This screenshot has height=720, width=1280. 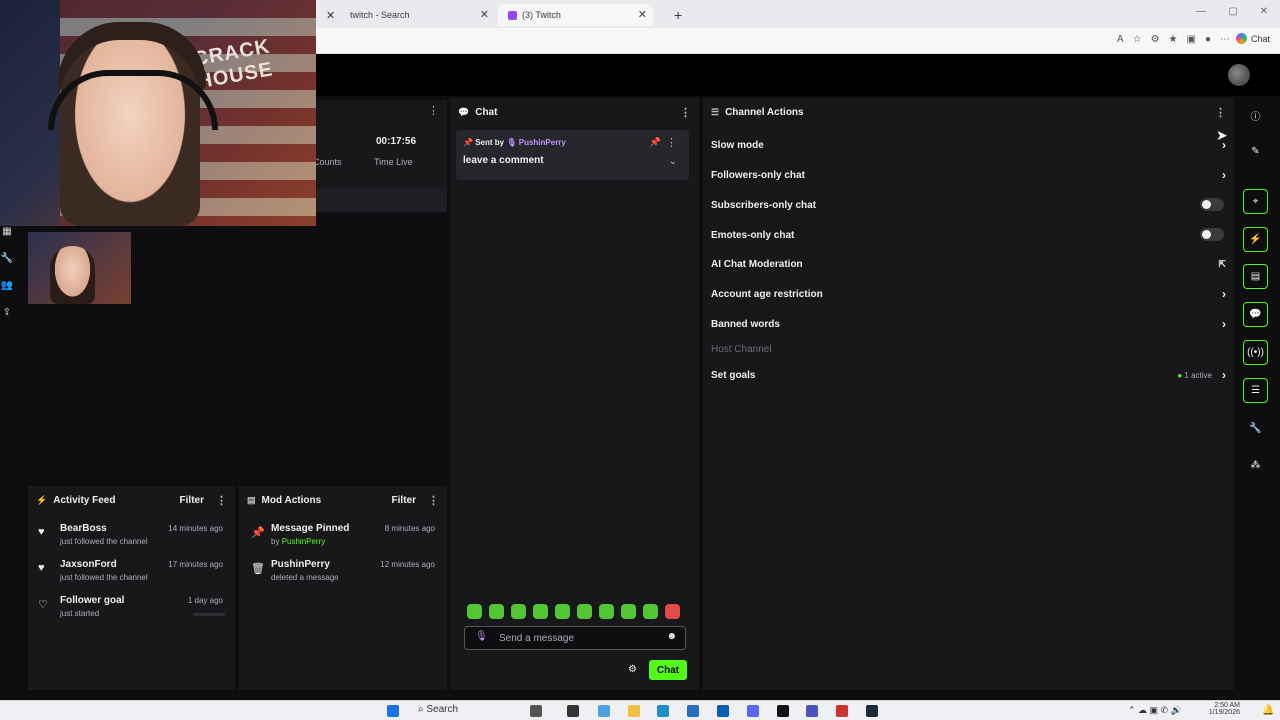 What do you see at coordinates (1212, 234) in the screenshot?
I see `emotes-only-toggle` at bounding box center [1212, 234].